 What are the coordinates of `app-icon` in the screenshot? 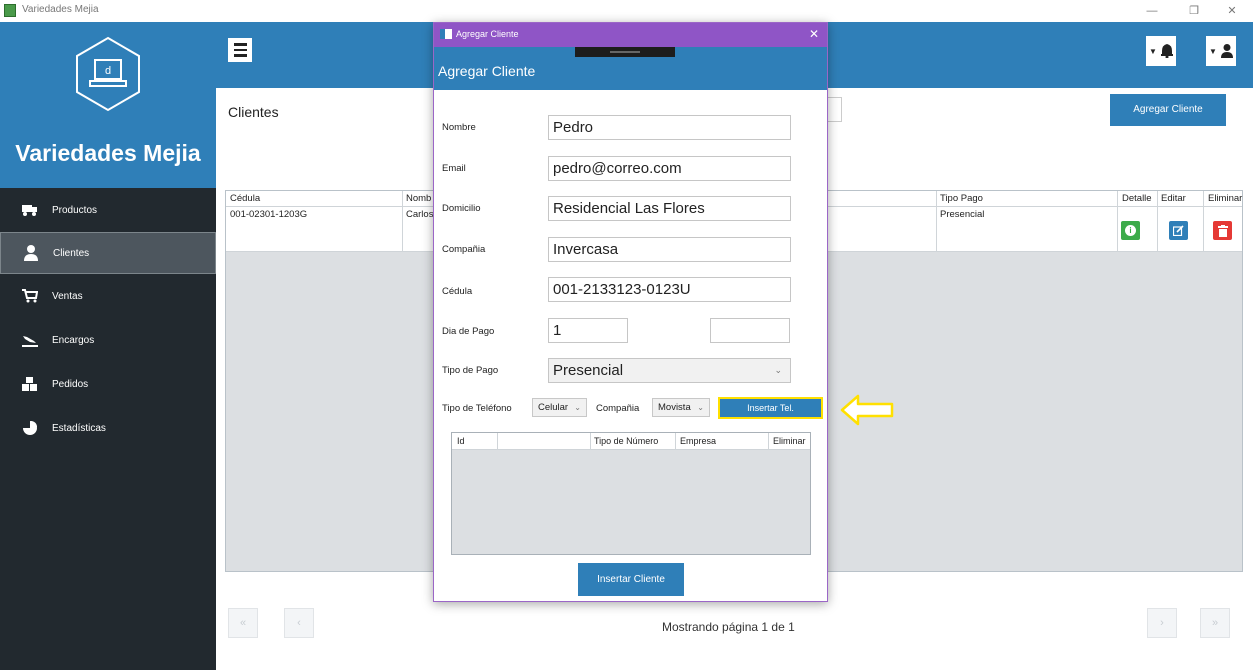 It's located at (10, 10).